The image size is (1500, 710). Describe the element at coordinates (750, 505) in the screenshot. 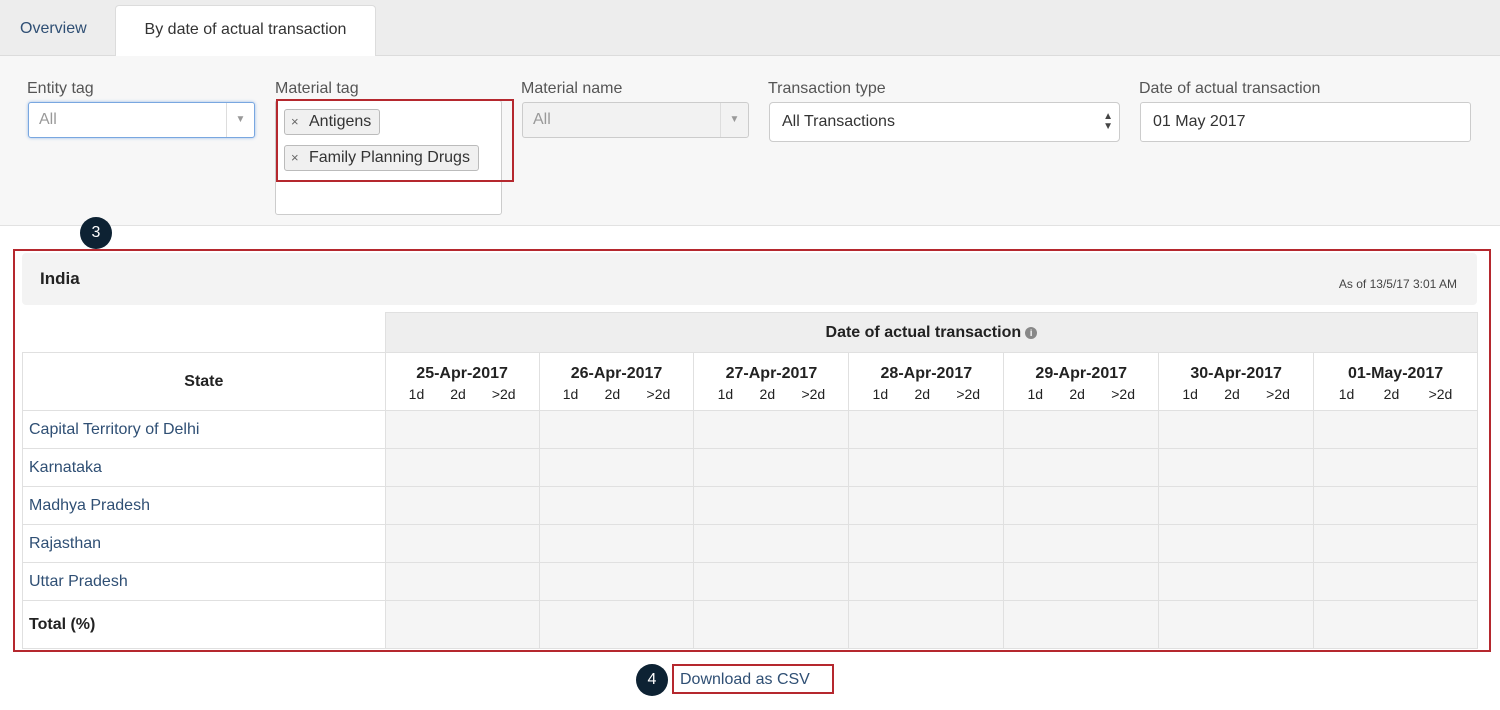

I see `table-row: Madhya Pradesh` at that location.